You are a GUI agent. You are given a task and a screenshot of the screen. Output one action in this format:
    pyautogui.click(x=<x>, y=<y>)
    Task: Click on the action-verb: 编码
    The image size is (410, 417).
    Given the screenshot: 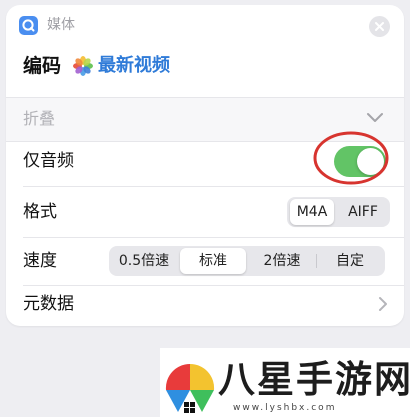 What is the action you would take?
    pyautogui.click(x=42, y=66)
    